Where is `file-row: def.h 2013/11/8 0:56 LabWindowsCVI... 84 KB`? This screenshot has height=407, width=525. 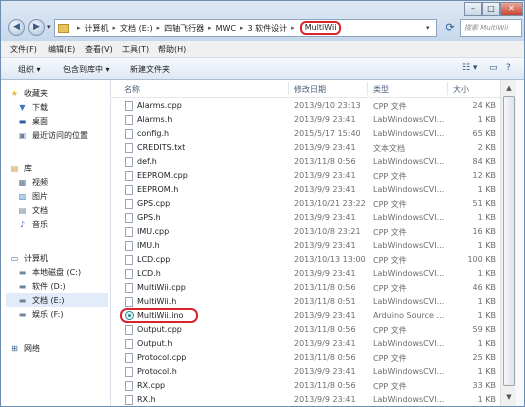
file-row: def.h 2013/11/8 0:56 LabWindowsCVI... 84 KB is located at coordinates (305, 162).